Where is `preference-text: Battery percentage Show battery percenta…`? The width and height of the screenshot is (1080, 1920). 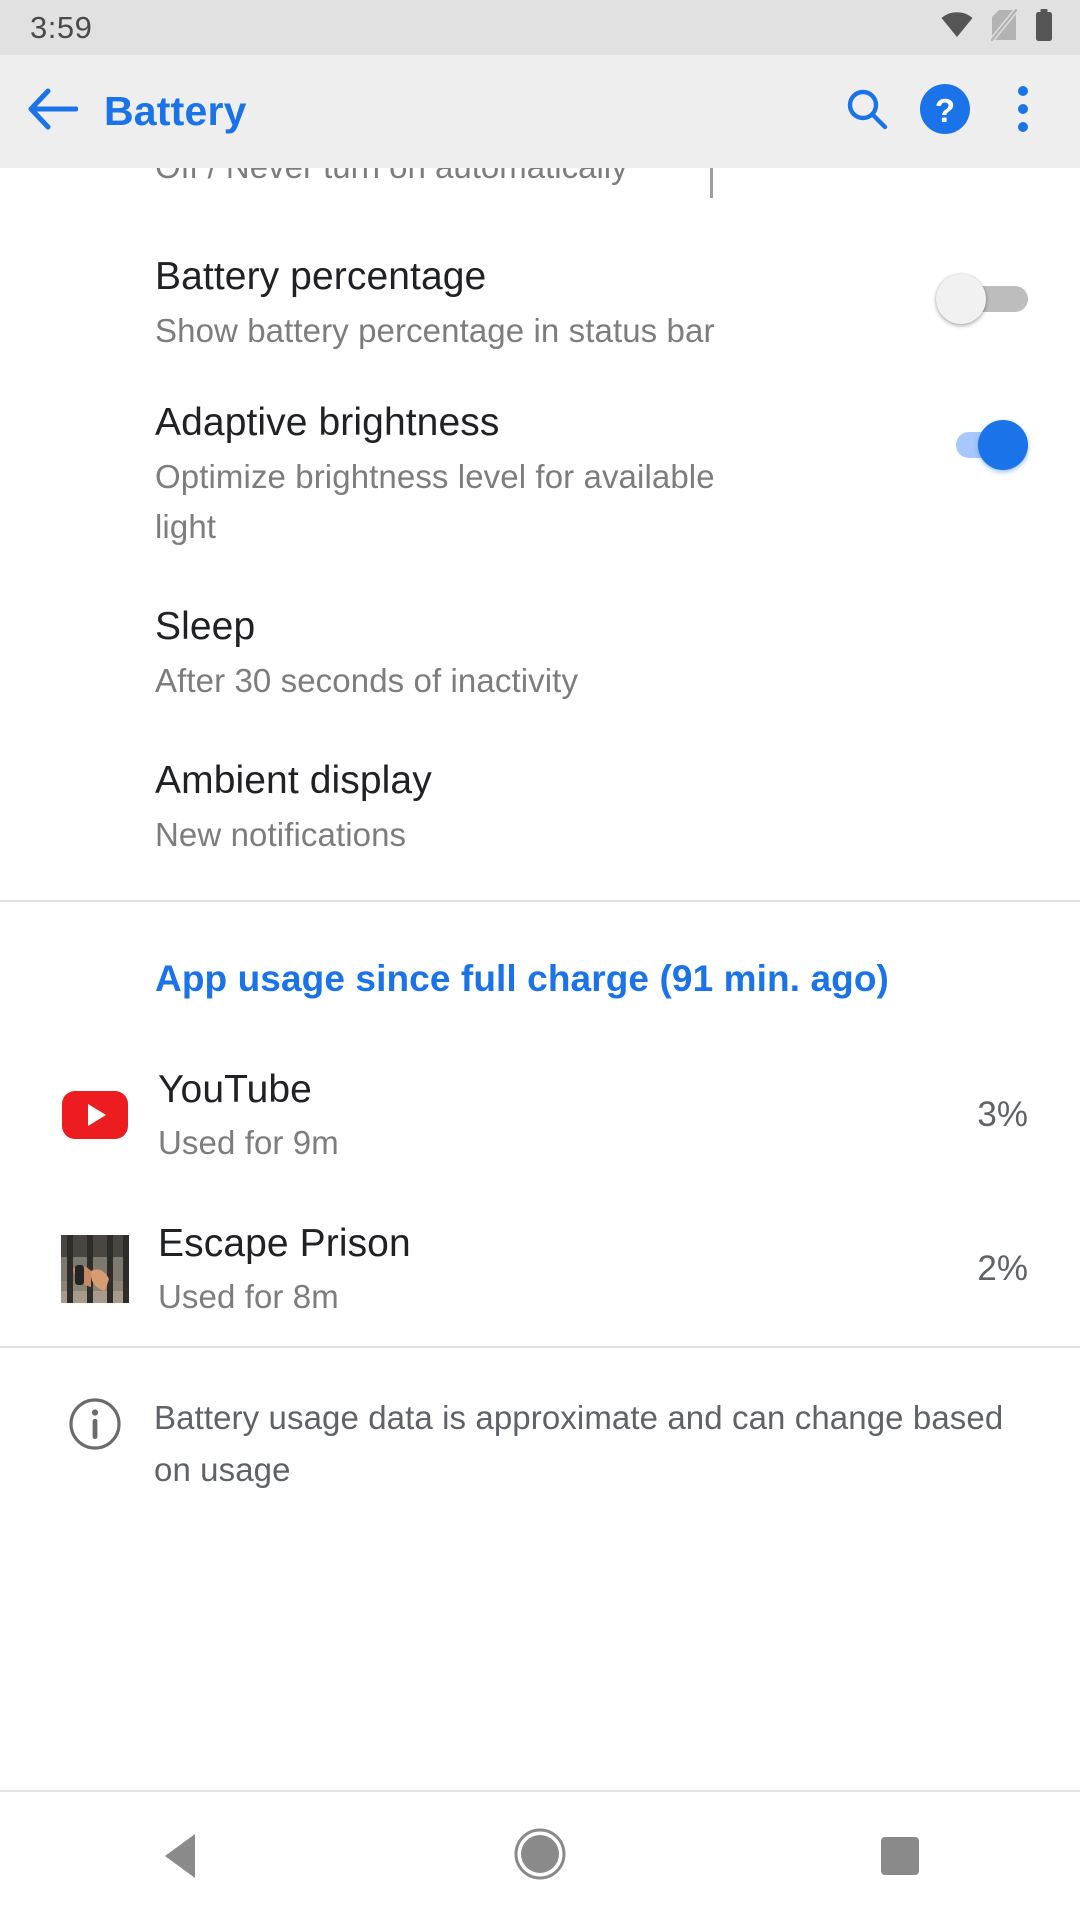 preference-text: Battery percentage Show battery percenta… is located at coordinates (545, 302).